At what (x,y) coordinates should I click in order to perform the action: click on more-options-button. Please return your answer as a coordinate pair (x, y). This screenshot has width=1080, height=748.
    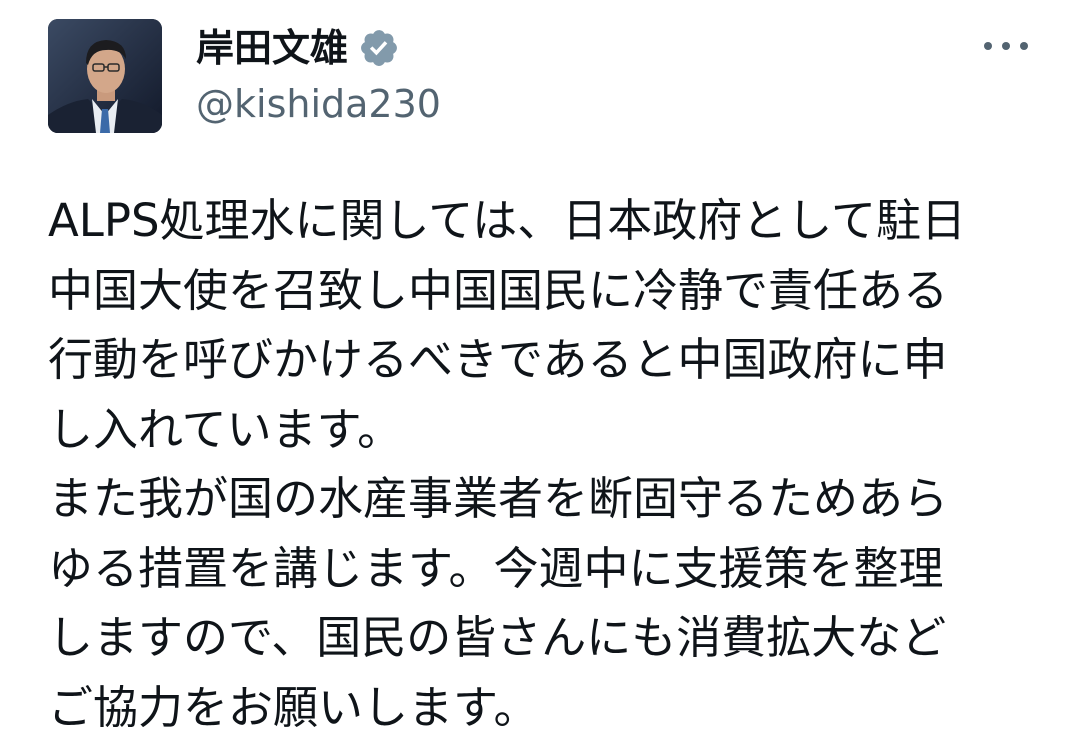
    Looking at the image, I should click on (1006, 46).